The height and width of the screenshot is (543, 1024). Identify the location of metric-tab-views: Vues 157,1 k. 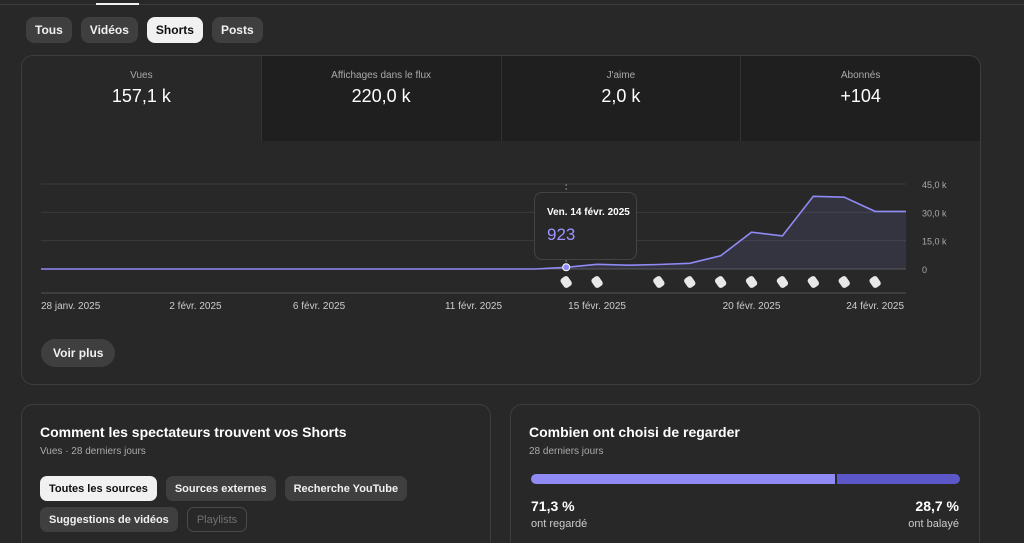
(141, 98).